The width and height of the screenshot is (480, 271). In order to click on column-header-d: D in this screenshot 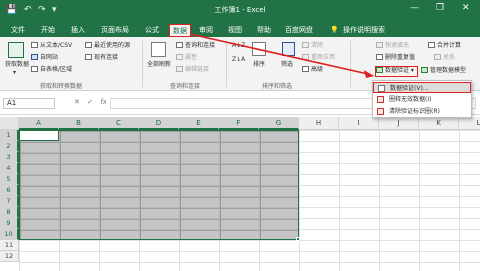, I will do `click(159, 123)`.